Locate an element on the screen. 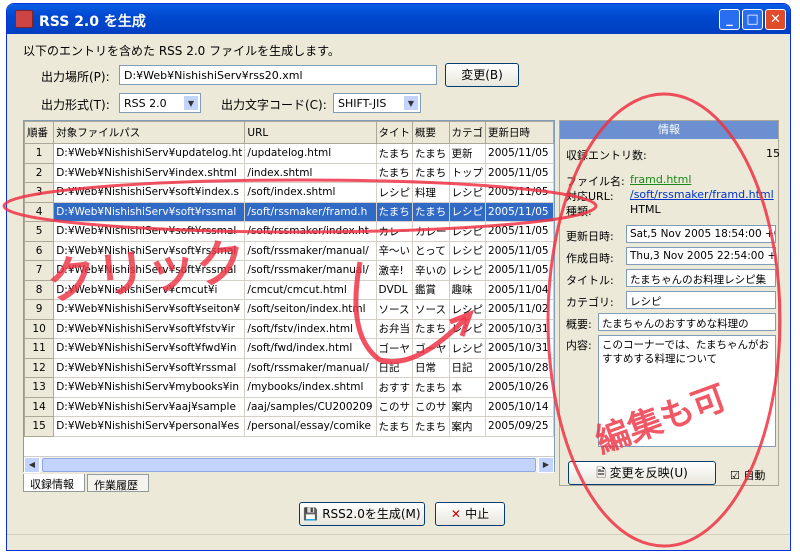  summary-field: たまちゃんのおすすめな料理の is located at coordinates (687, 322).